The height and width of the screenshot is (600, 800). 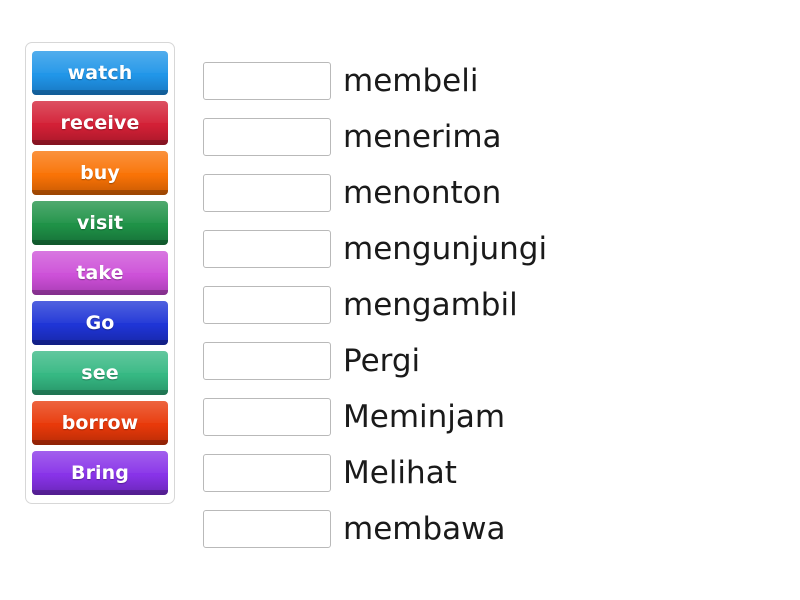 I want to click on answer-row: menonton, so click(x=483, y=193).